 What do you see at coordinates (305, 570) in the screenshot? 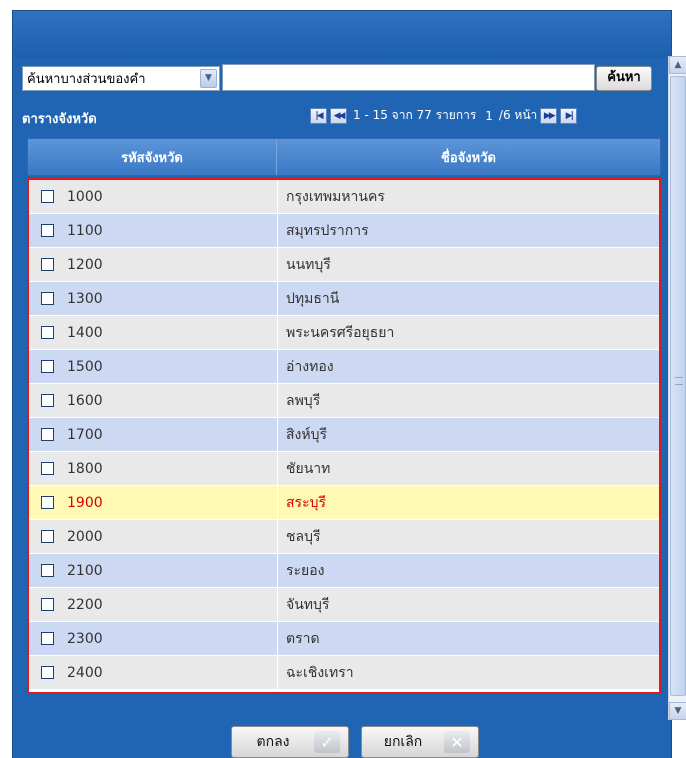
I see `province-name: ระยอง` at bounding box center [305, 570].